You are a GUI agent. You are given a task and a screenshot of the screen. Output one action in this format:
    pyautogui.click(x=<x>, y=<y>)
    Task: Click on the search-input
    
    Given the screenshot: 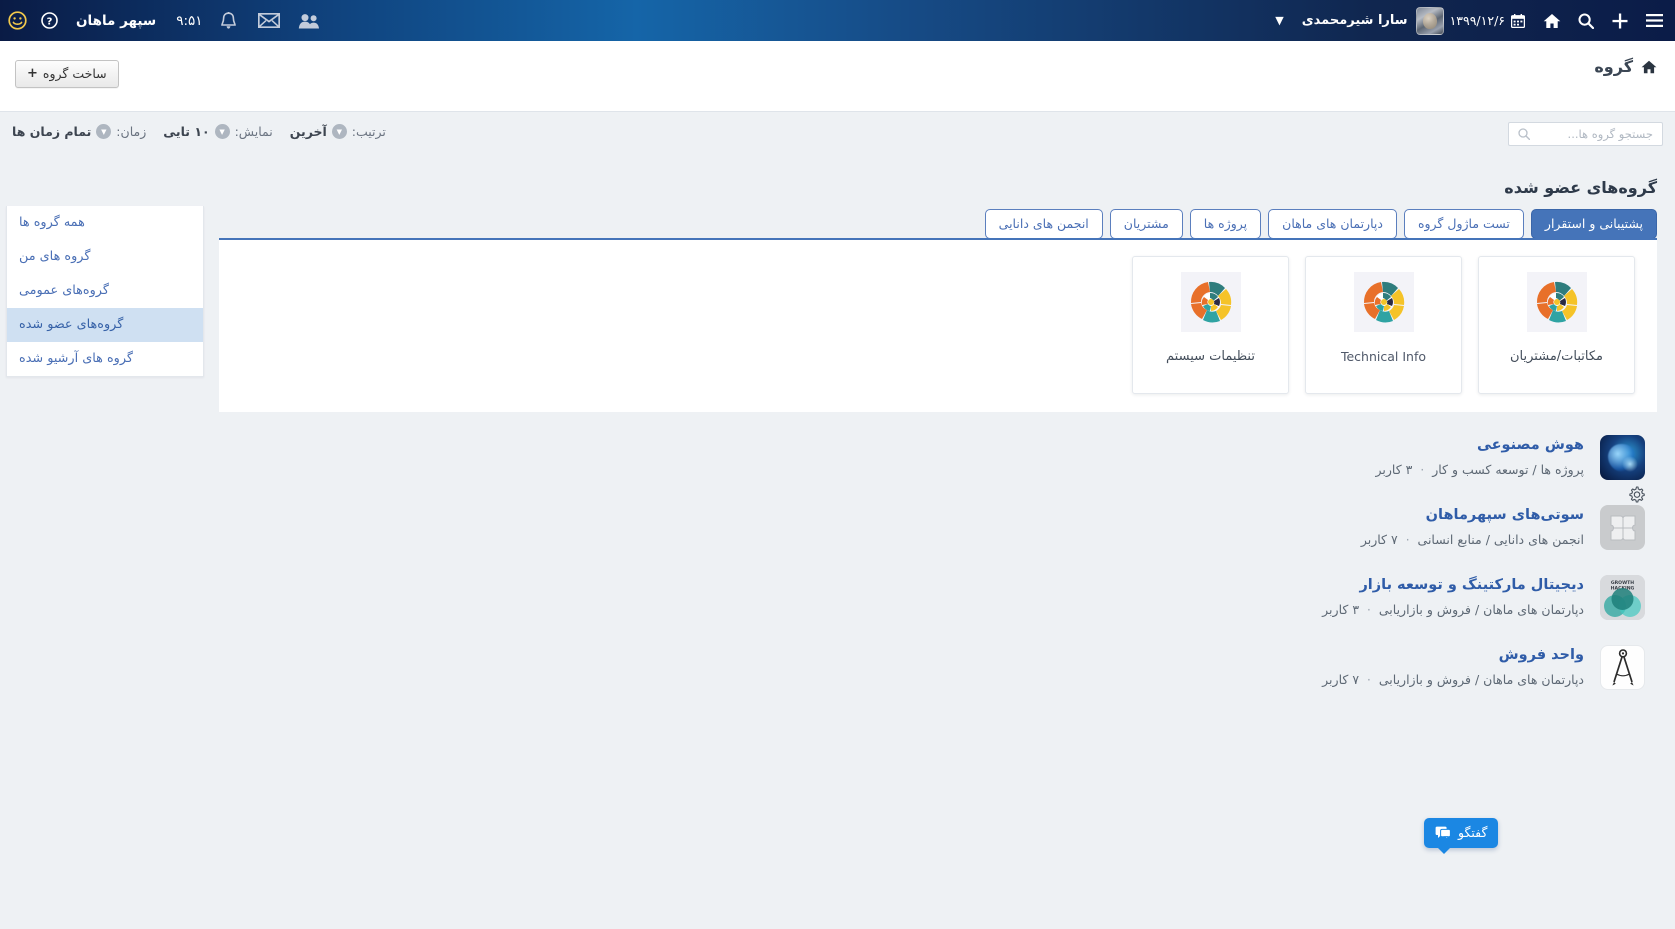 What is the action you would take?
    pyautogui.click(x=1592, y=134)
    